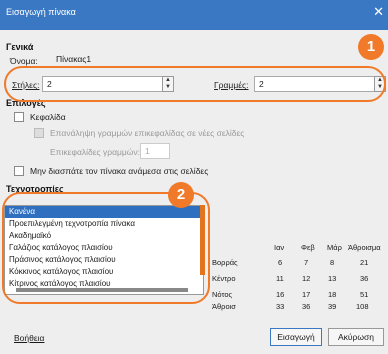 Image resolution: width=388 pixels, height=354 pixels. Describe the element at coordinates (280, 262) in the screenshot. I see `preview-cell: 6` at that location.